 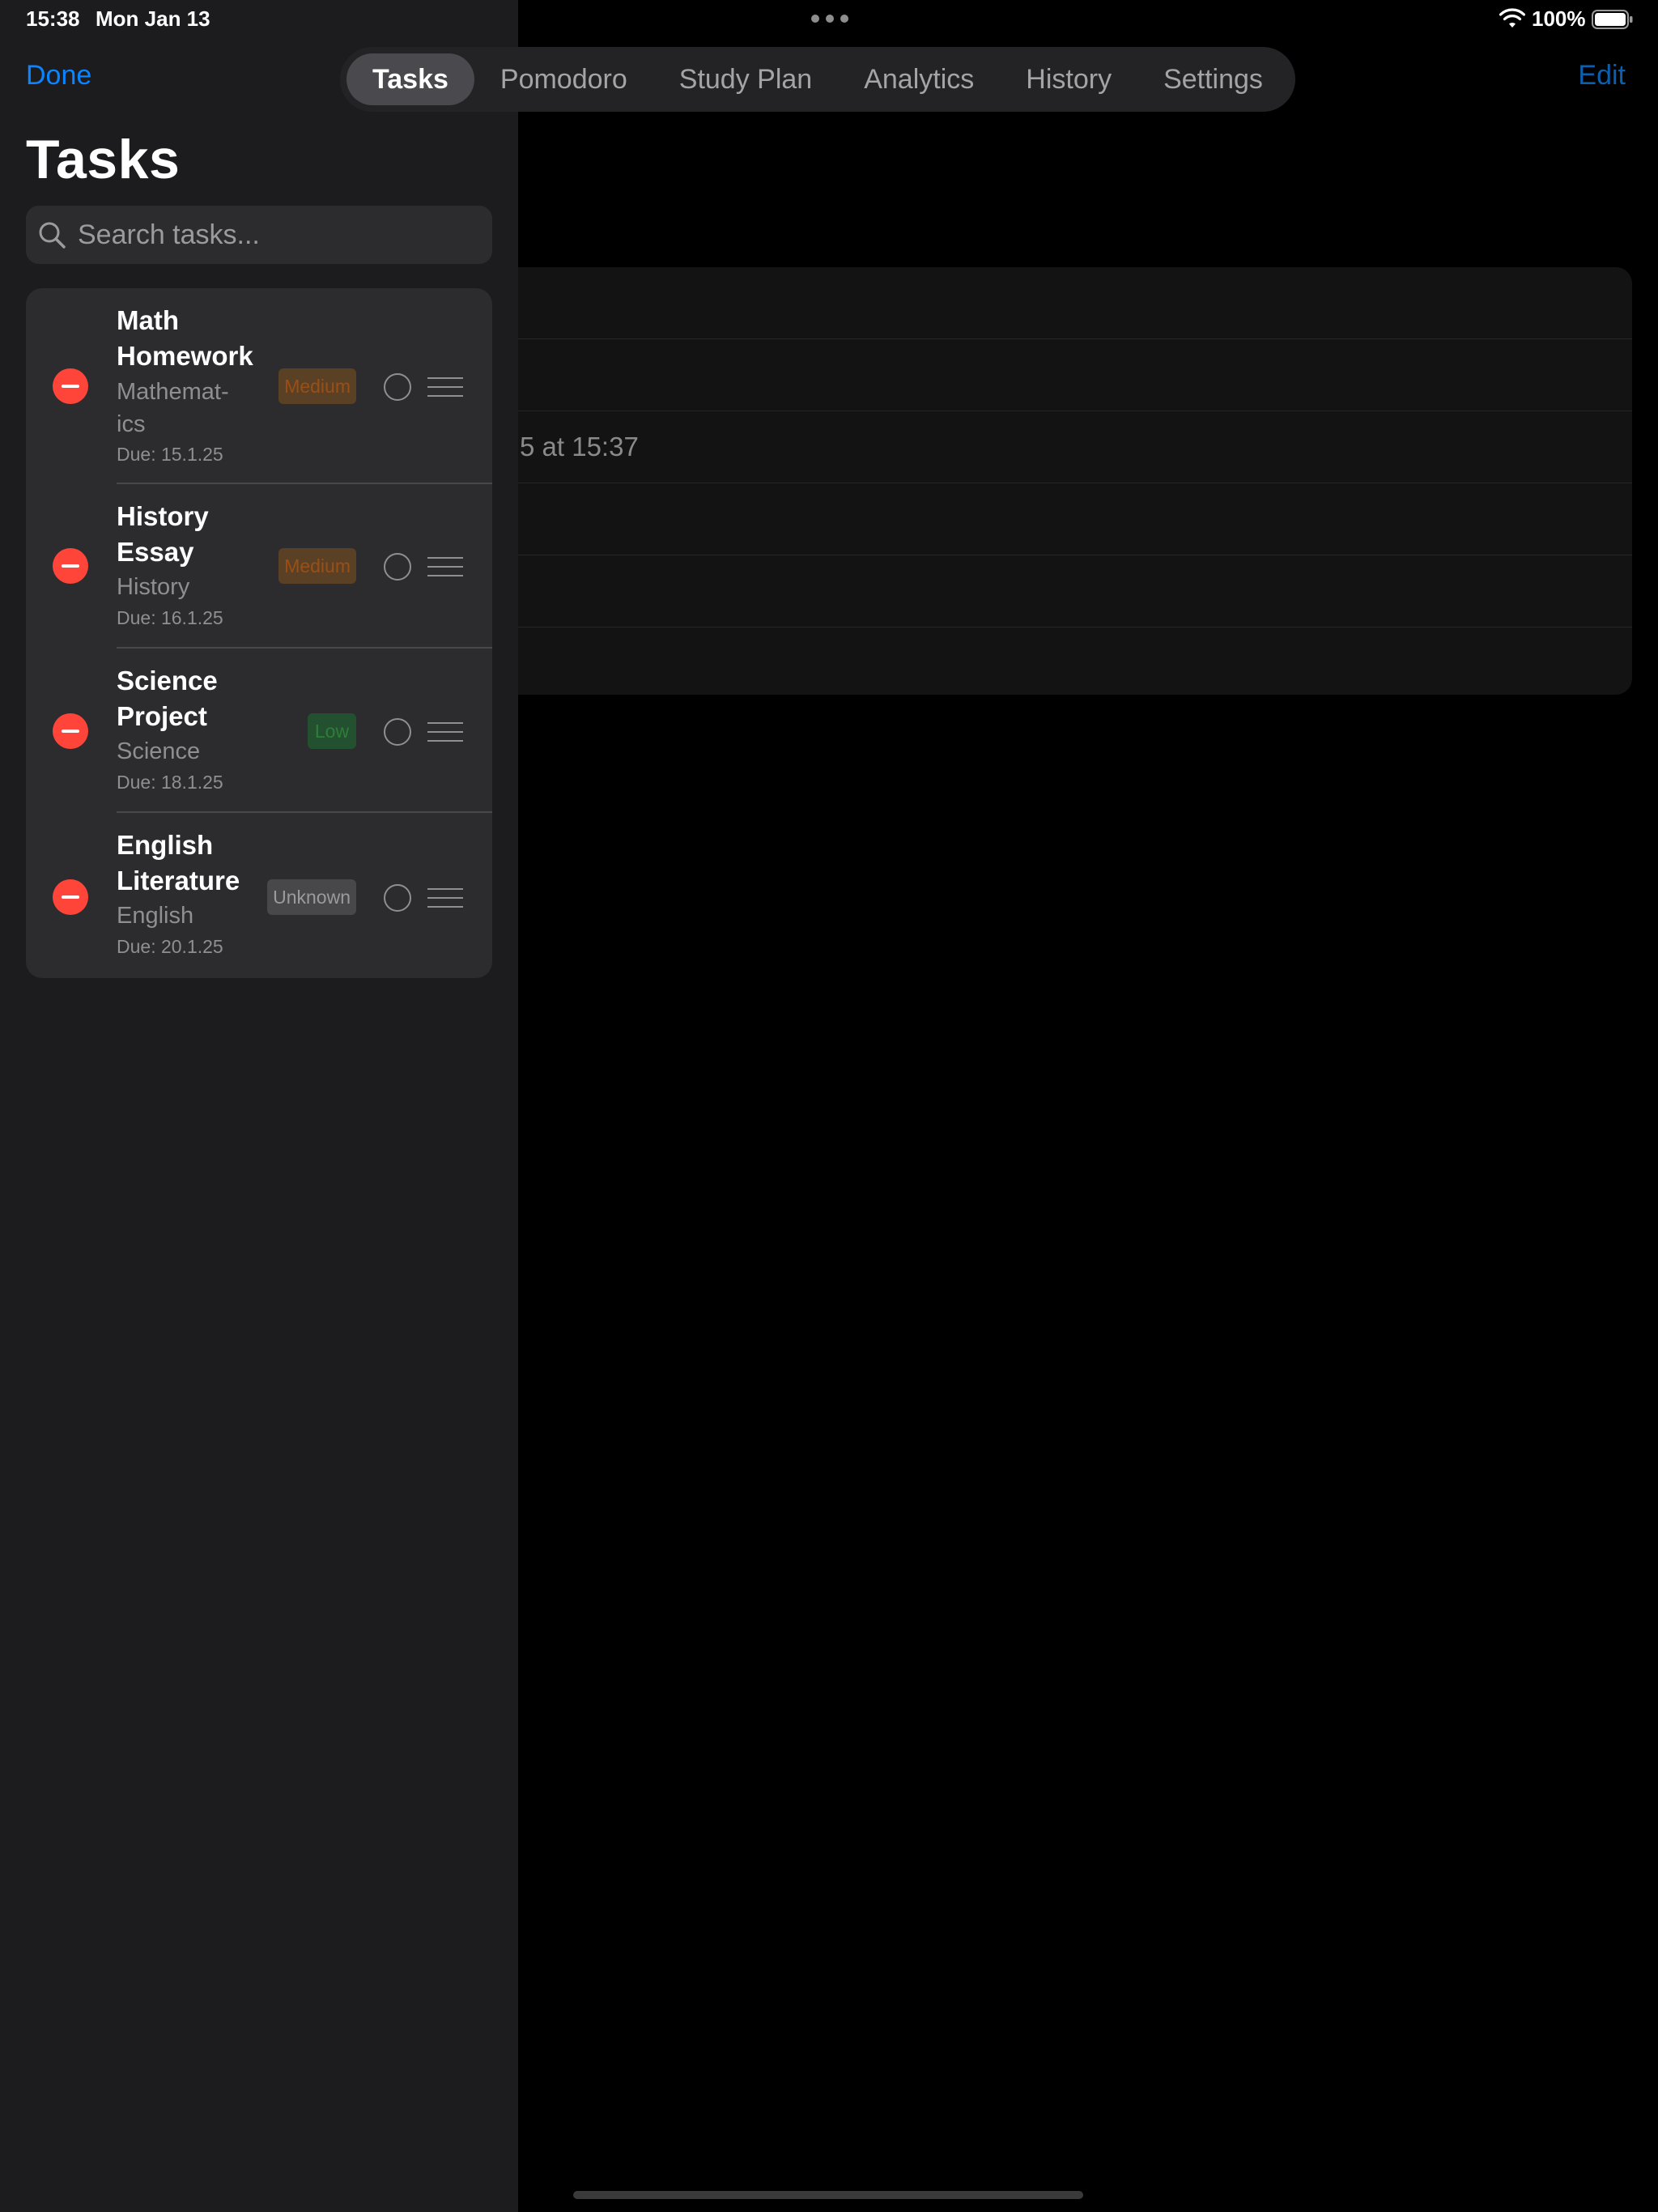 What do you see at coordinates (563, 79) in the screenshot?
I see `tab-pomodoro: Pomodoro` at bounding box center [563, 79].